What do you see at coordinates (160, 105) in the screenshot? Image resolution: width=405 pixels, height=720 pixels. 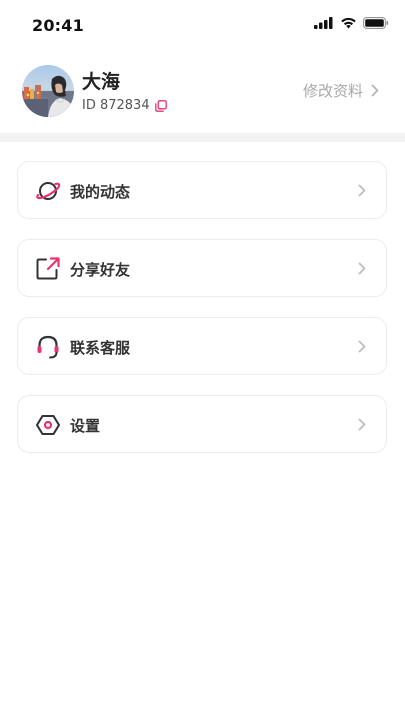 I see `copy-icon` at bounding box center [160, 105].